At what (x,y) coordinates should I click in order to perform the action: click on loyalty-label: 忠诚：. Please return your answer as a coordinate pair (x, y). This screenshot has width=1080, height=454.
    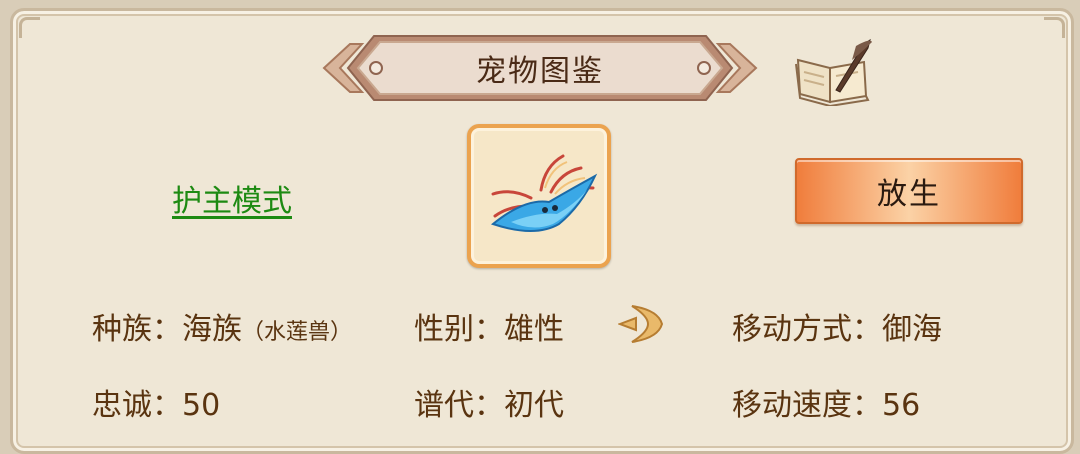
    Looking at the image, I should click on (137, 405).